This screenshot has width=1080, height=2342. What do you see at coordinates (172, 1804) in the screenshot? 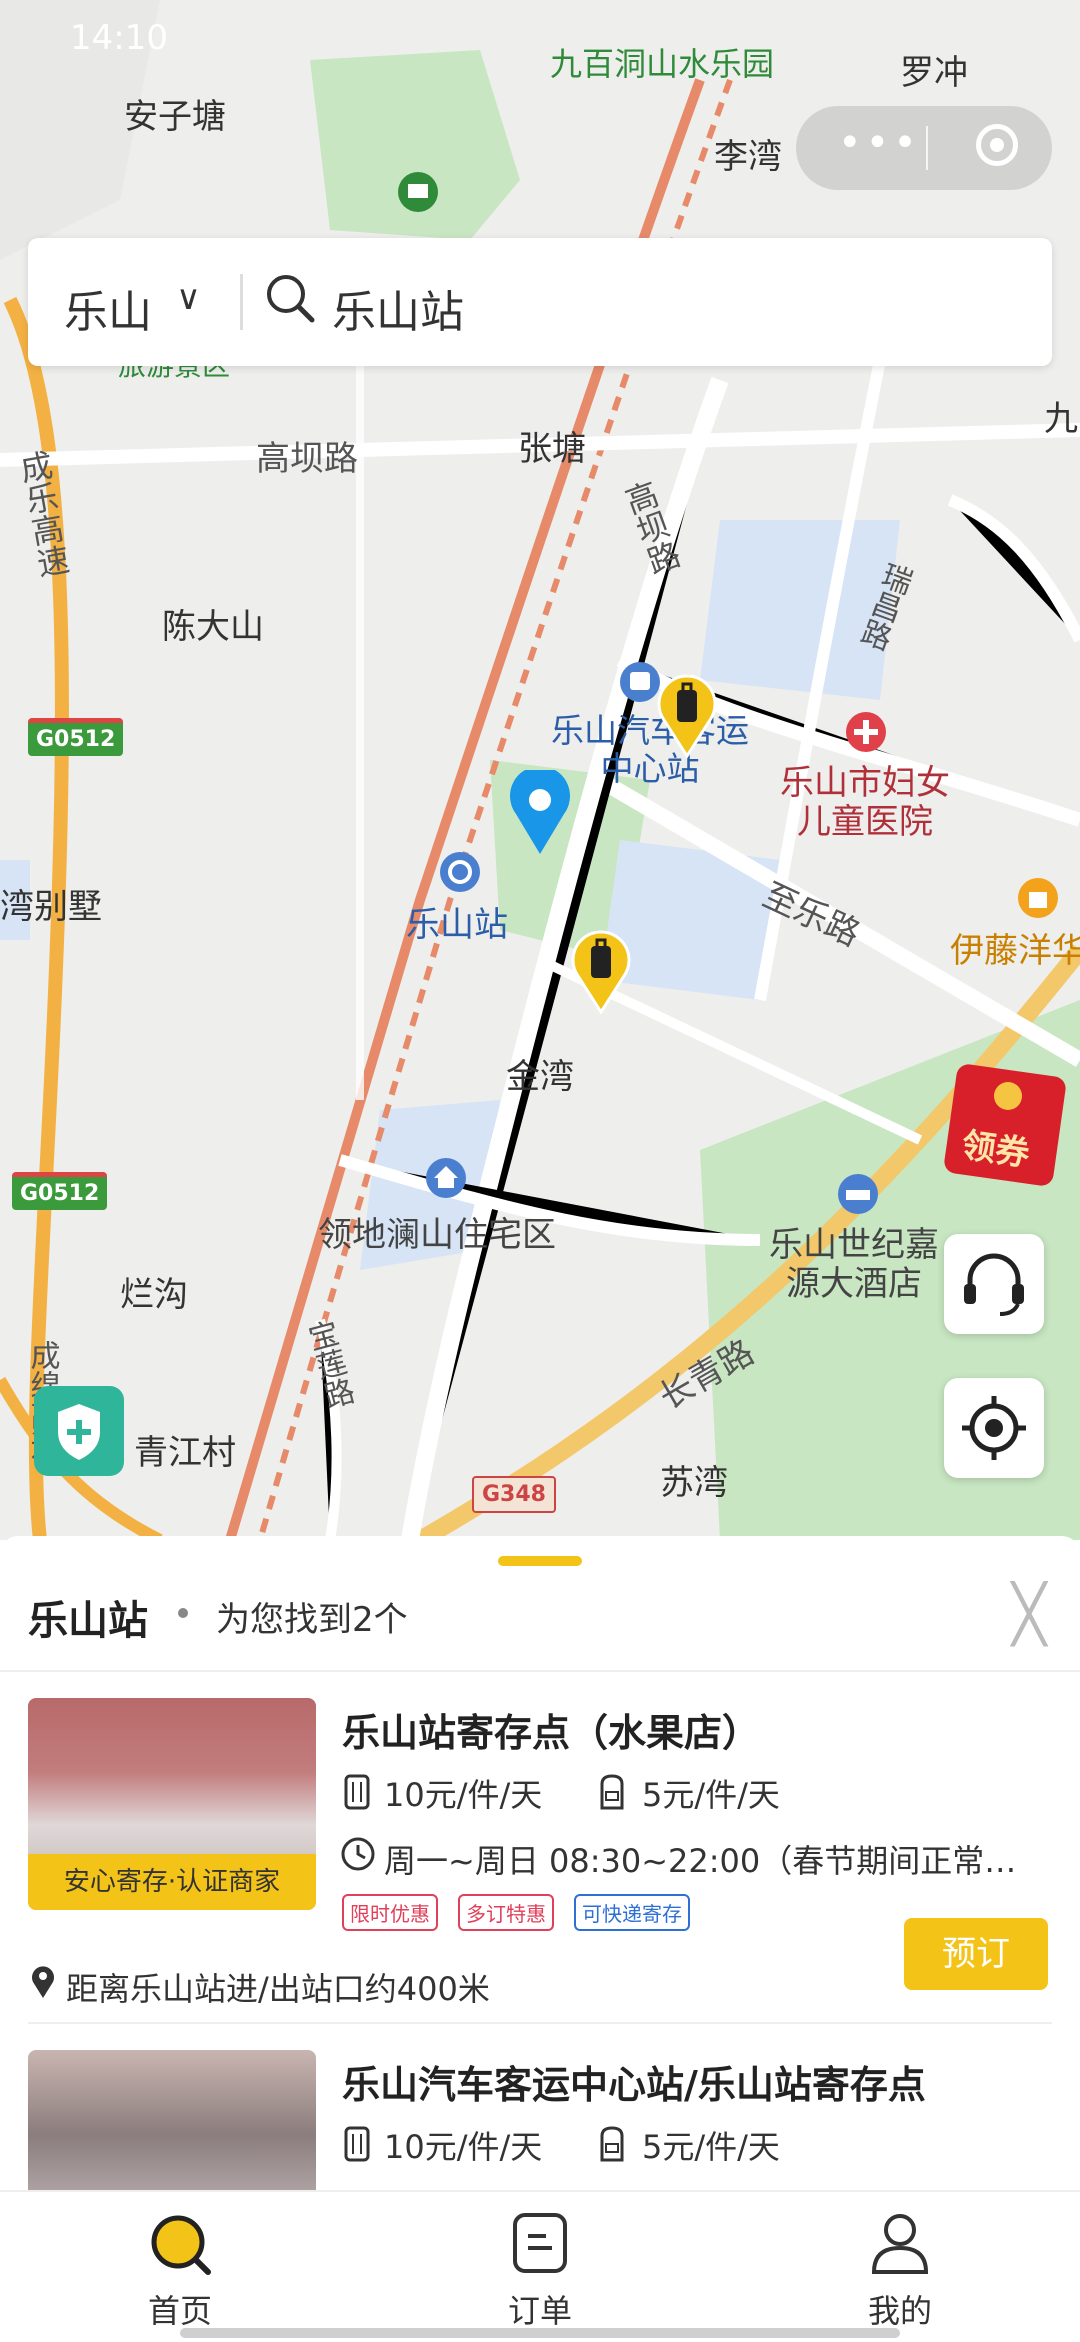
I see `storage-thumbnail: 安心寄存·认证商家` at bounding box center [172, 1804].